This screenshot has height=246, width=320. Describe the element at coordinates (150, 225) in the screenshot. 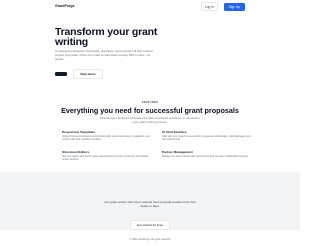

I see `get-started-button: Get started for Free` at that location.